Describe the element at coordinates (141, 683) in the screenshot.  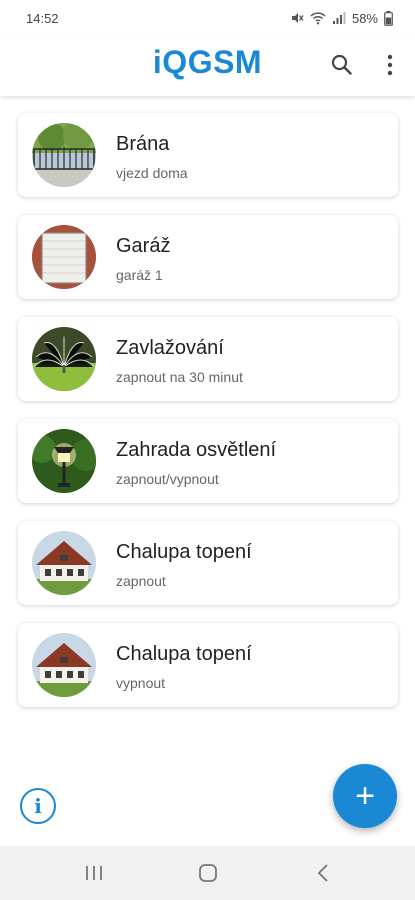
I see `device-subtitle: vypnout` at that location.